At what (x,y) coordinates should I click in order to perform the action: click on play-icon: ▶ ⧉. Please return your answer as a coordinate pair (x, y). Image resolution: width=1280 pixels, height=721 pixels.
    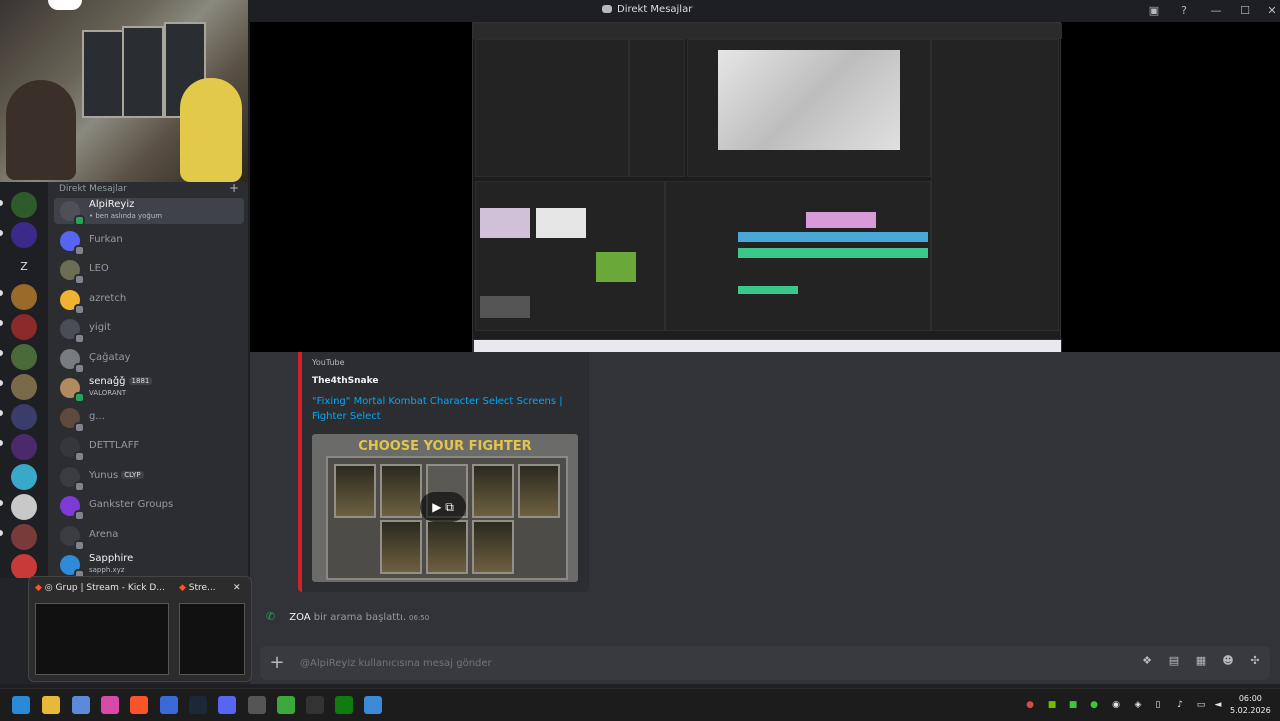
    Looking at the image, I should click on (443, 507).